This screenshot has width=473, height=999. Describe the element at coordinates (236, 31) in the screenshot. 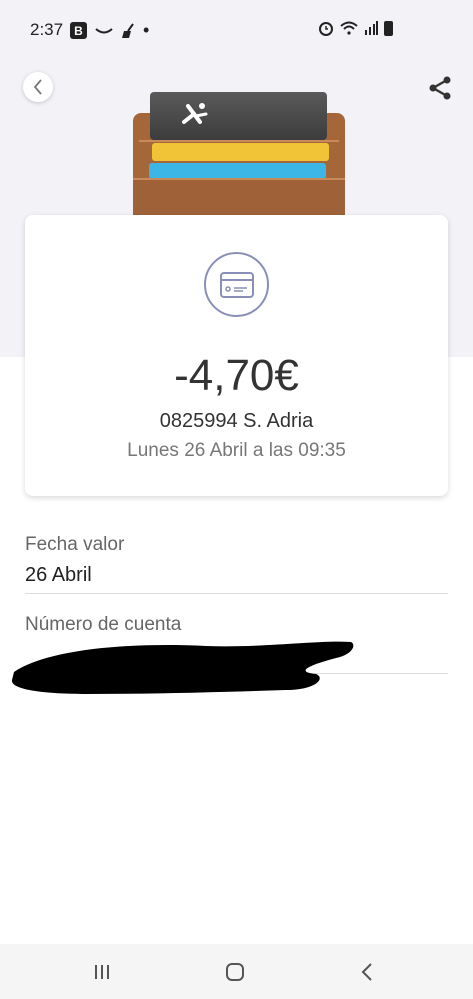

I see `status-bar: 2:37 B •` at that location.